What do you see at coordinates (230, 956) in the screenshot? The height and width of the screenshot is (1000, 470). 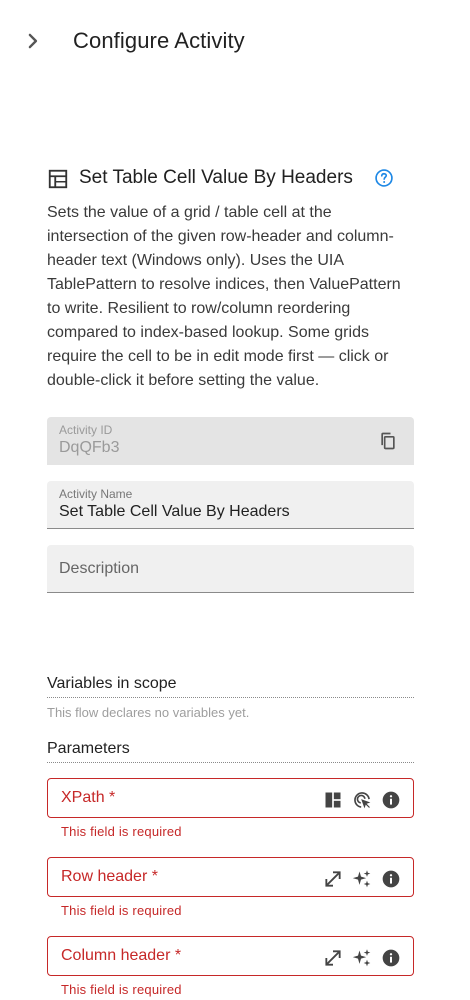 I see `column-header-input: Column header *` at bounding box center [230, 956].